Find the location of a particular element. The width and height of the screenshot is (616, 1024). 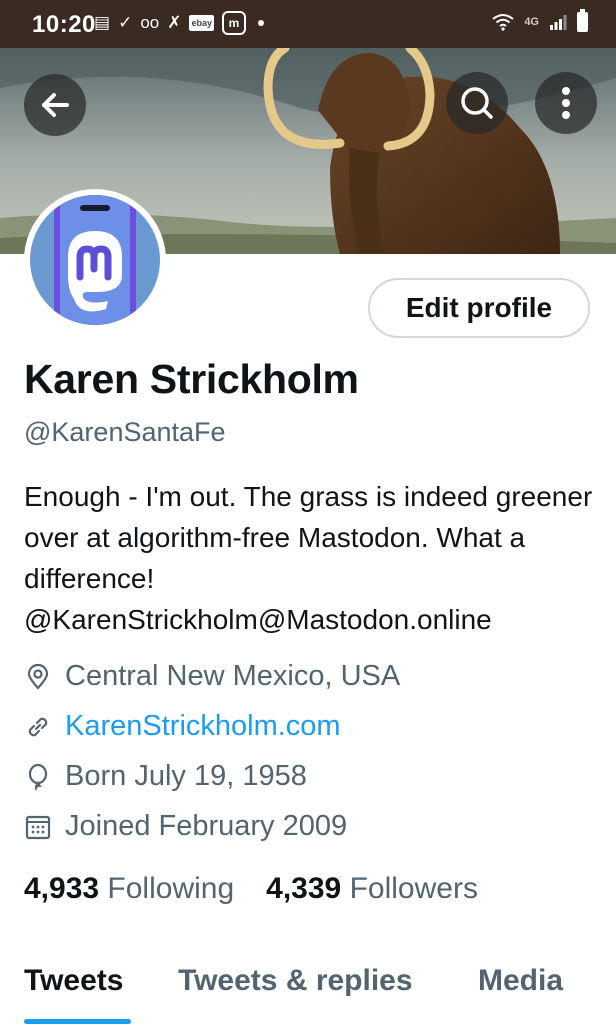

birthday-row: Born July 19, 1958 is located at coordinates (165, 776).